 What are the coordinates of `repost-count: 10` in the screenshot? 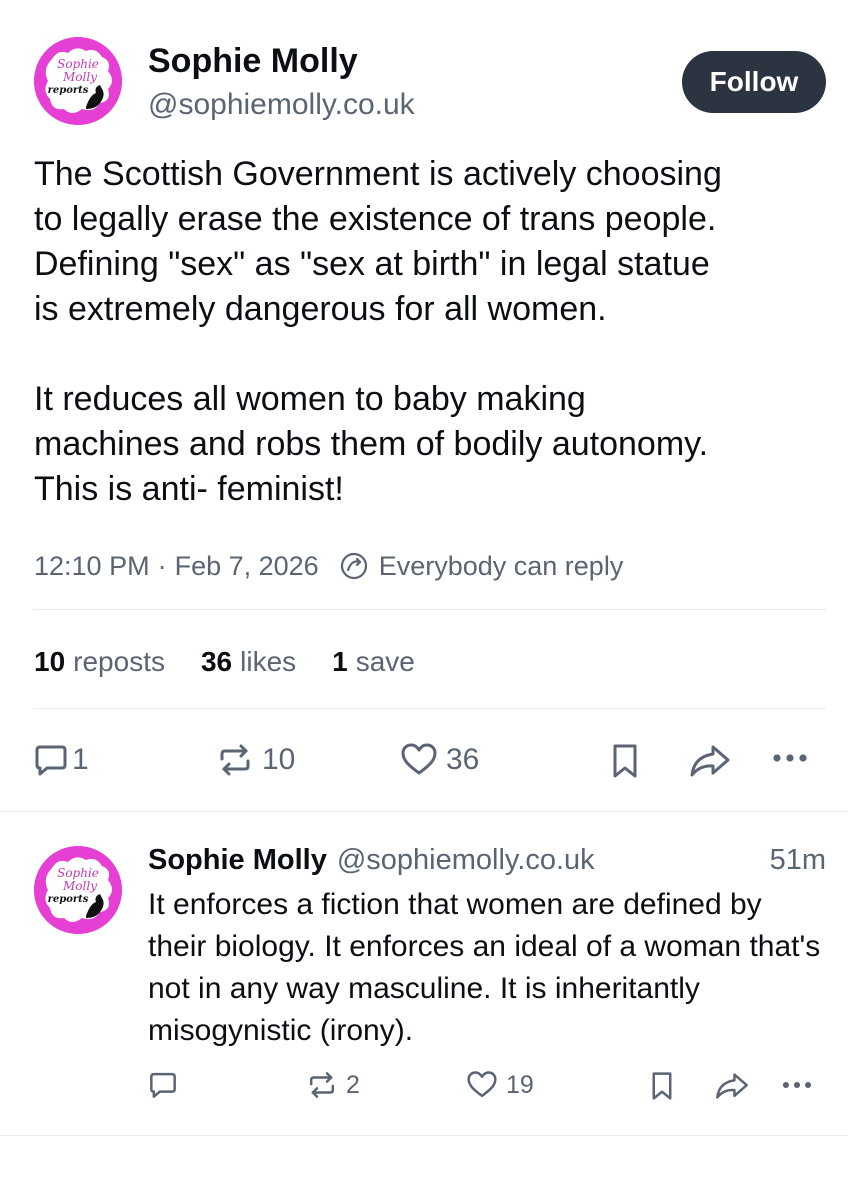 It's located at (279, 759).